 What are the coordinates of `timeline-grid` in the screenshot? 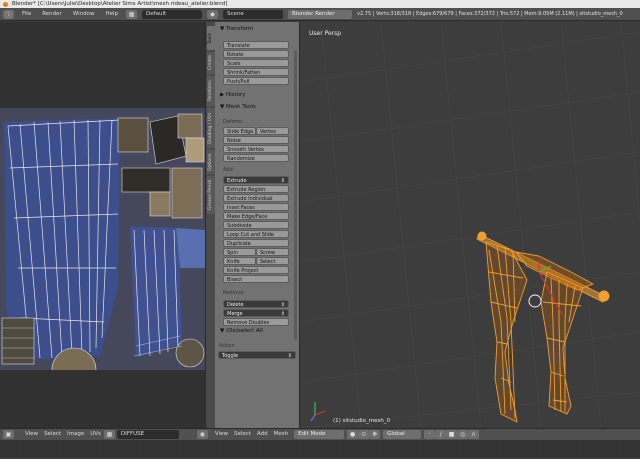 It's located at (320, 448).